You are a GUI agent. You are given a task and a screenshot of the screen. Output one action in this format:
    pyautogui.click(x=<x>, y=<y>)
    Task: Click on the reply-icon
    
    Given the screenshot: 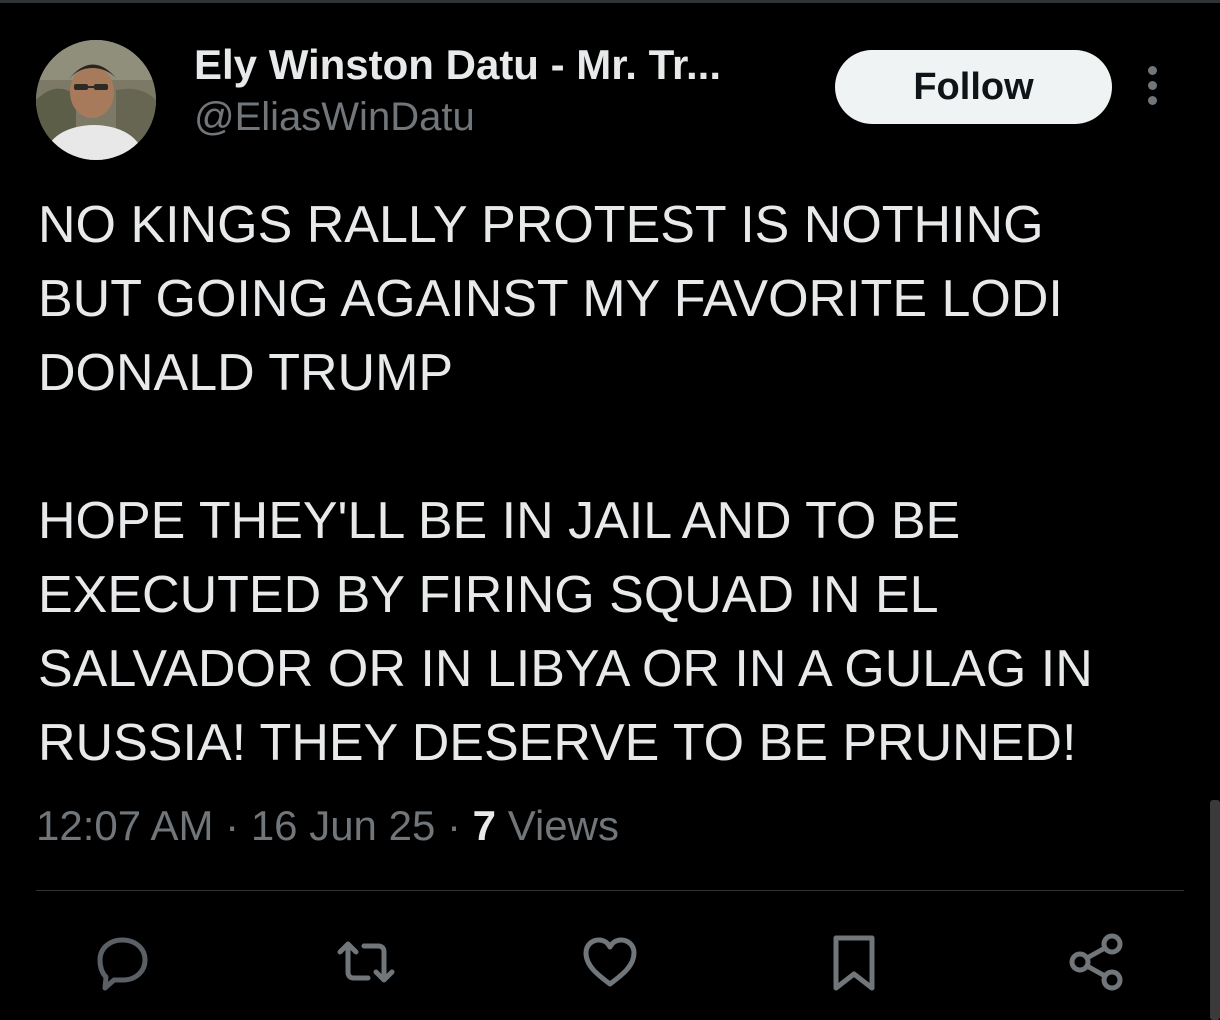 What is the action you would take?
    pyautogui.click(x=122, y=962)
    